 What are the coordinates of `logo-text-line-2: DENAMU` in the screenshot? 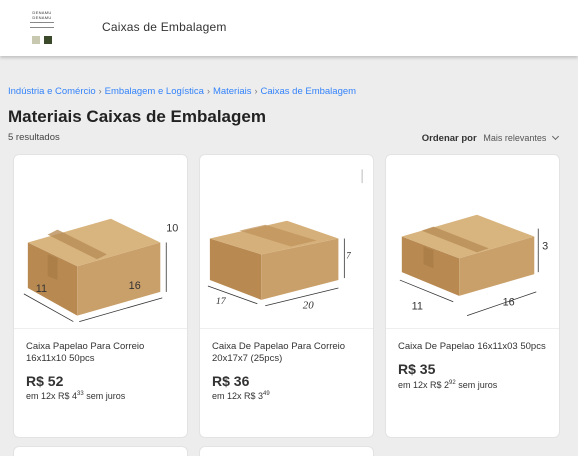 It's located at (42, 17).